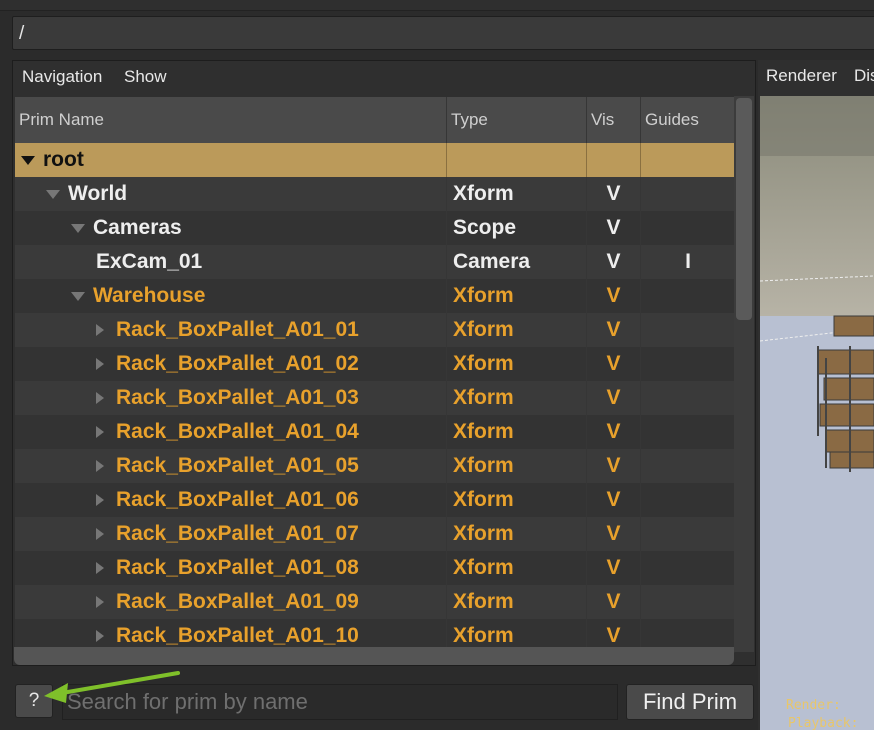 The width and height of the screenshot is (874, 730). I want to click on tree-row: Warehouse Xform V, so click(375, 296).